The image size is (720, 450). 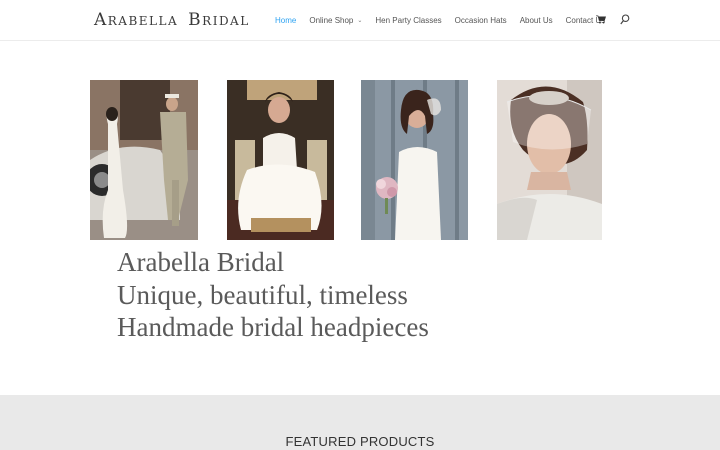 I want to click on featured-products-section: FEATURED PRODUCTS, so click(x=360, y=422).